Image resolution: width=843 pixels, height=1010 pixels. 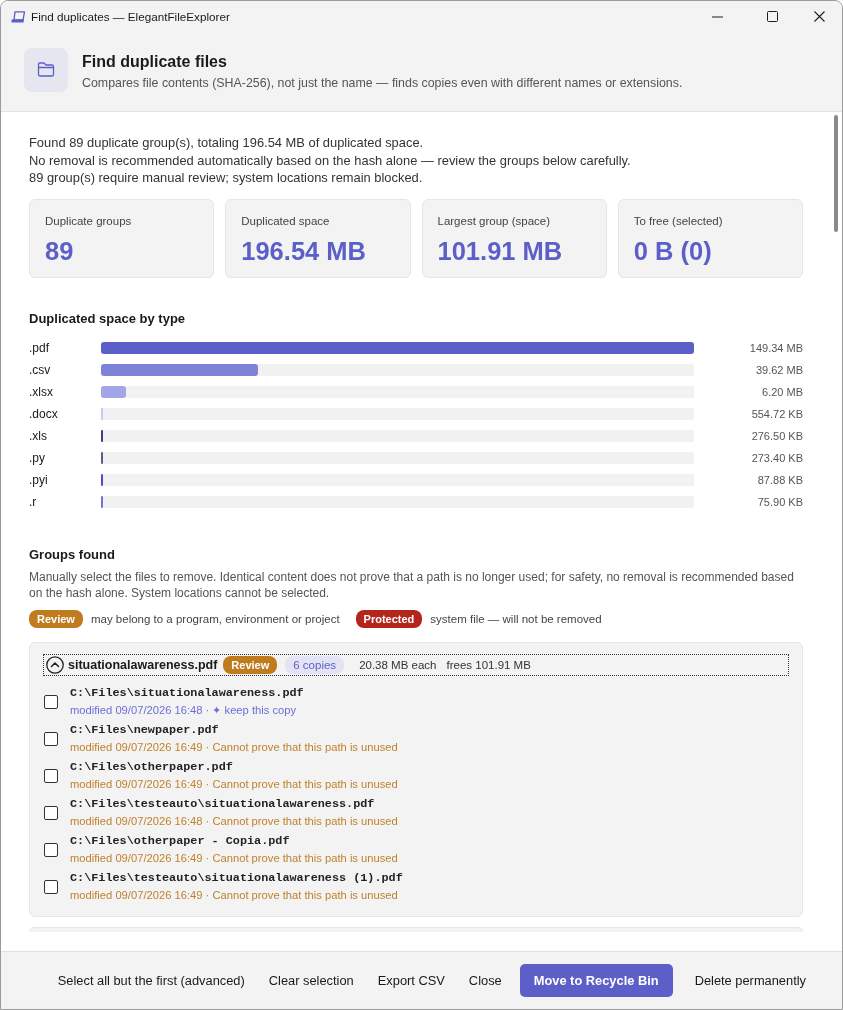 What do you see at coordinates (37, 457) in the screenshot?
I see `type-label: .py` at bounding box center [37, 457].